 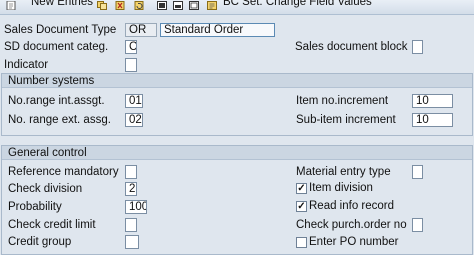 I want to click on number-range-external-label: No. range ext. assg., so click(x=59, y=120).